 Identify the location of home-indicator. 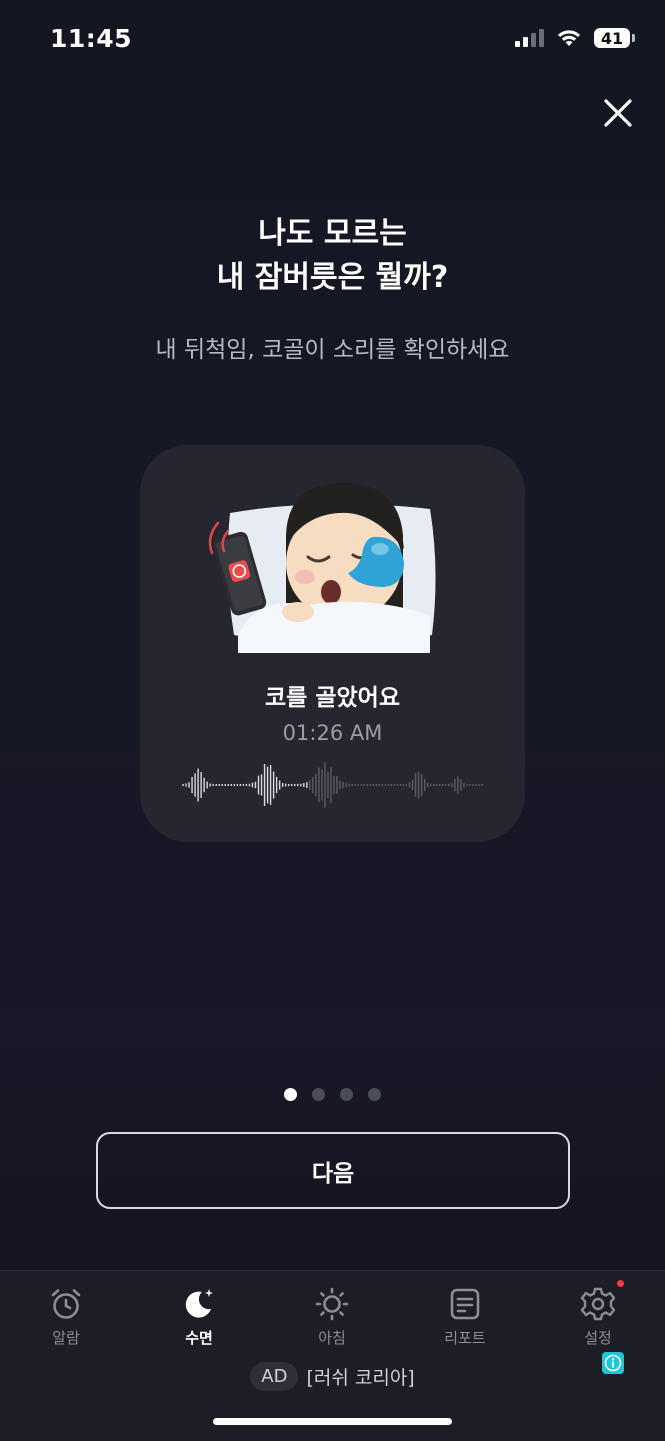
(332, 1421).